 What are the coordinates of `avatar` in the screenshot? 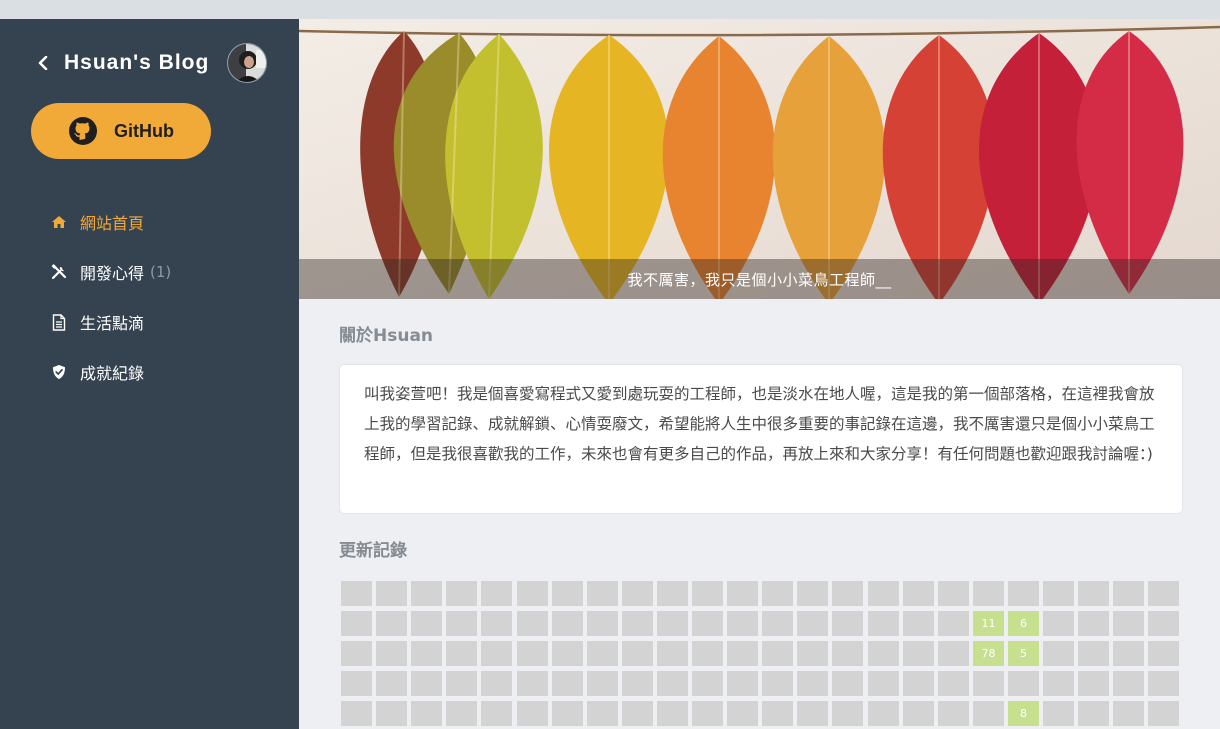 It's located at (247, 63).